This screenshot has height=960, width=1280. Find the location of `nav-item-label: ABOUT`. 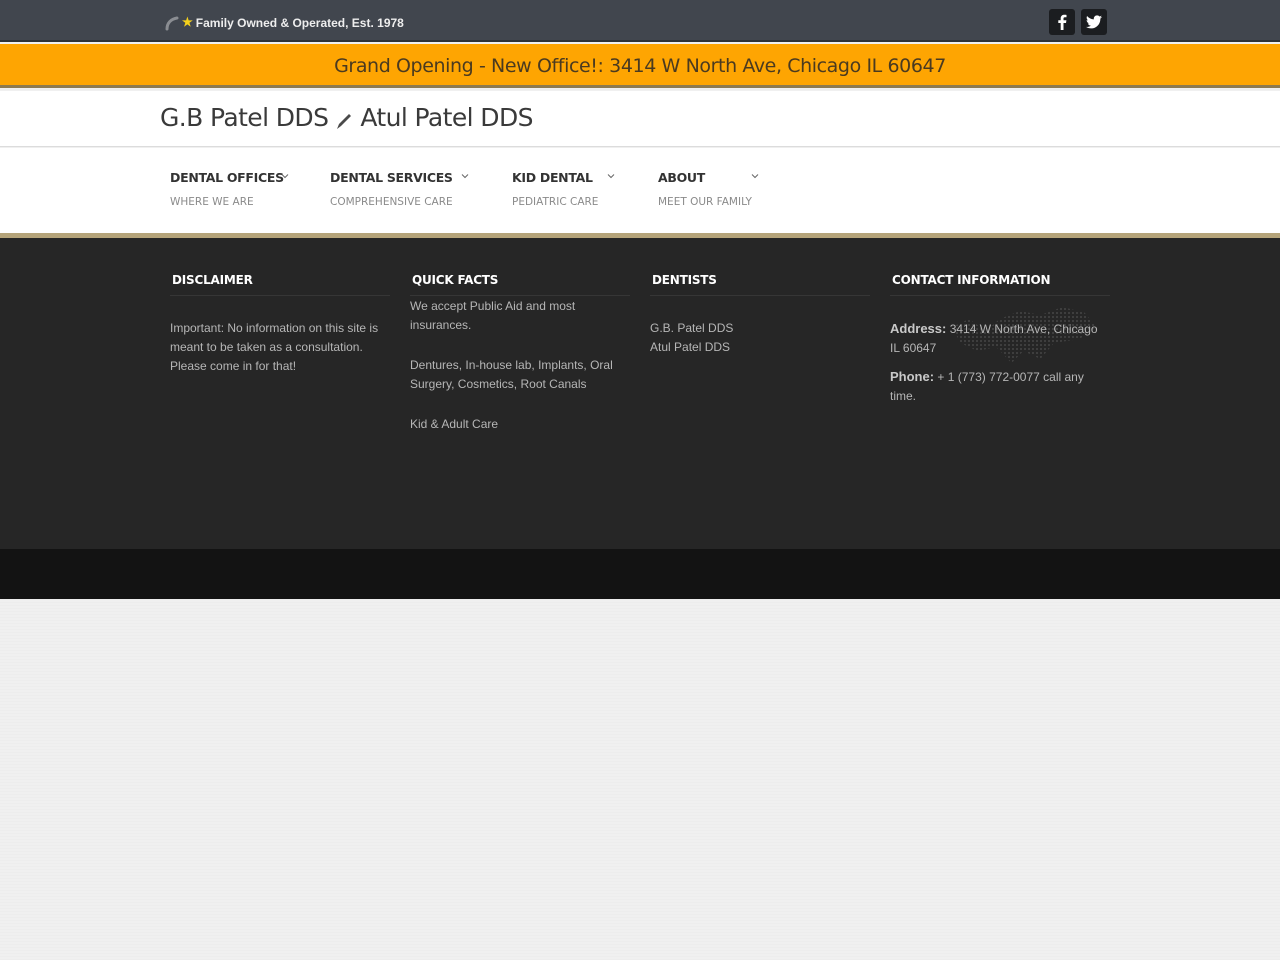

nav-item-label: ABOUT is located at coordinates (682, 177).